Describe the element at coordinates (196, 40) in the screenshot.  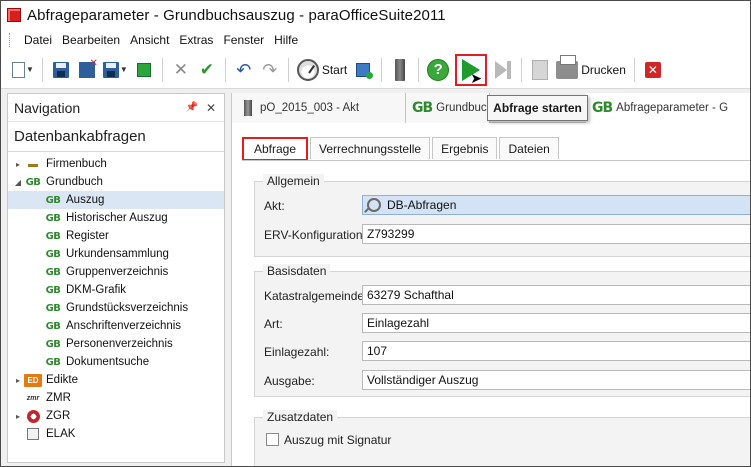
I see `menu-extras: Extras` at that location.